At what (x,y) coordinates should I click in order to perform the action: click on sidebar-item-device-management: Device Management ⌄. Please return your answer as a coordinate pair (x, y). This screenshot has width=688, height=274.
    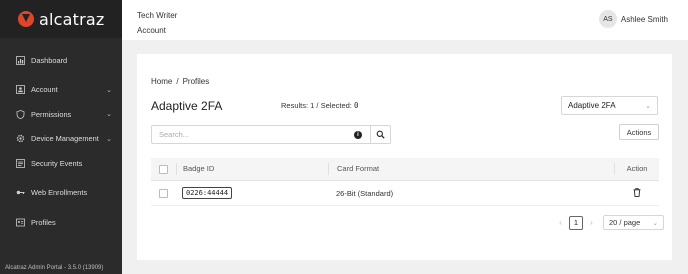
    Looking at the image, I should click on (61, 139).